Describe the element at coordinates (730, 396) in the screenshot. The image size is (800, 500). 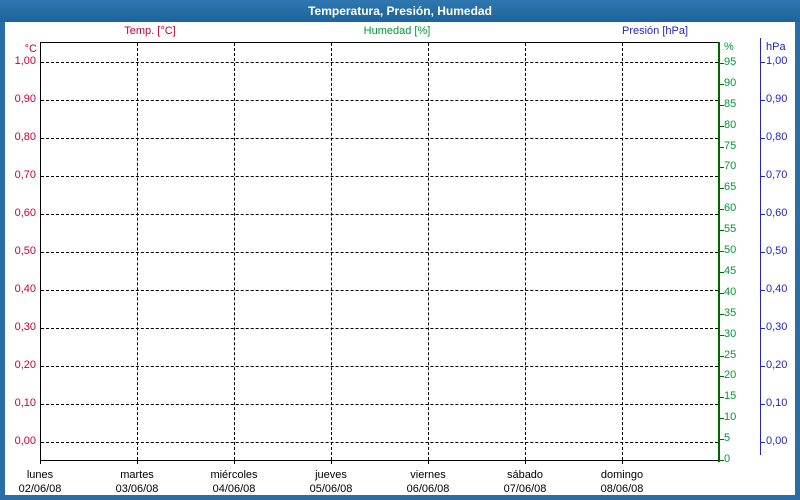
I see `humidity-axis-tick-label: 15` at that location.